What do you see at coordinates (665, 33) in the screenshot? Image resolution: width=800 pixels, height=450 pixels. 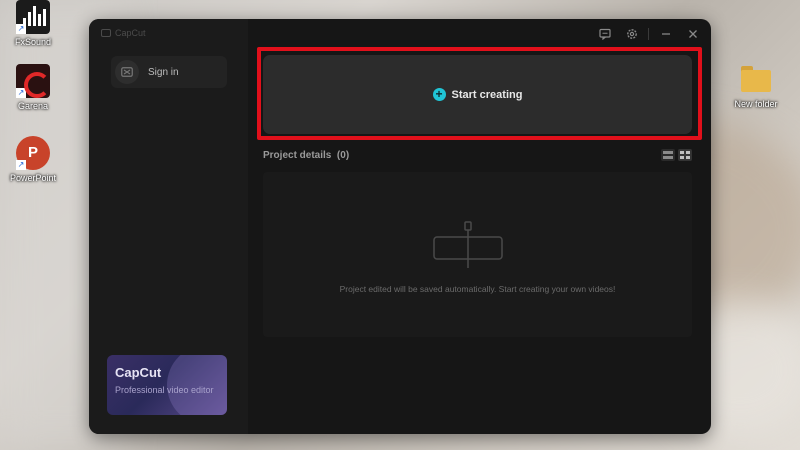 I see `minimize-icon` at bounding box center [665, 33].